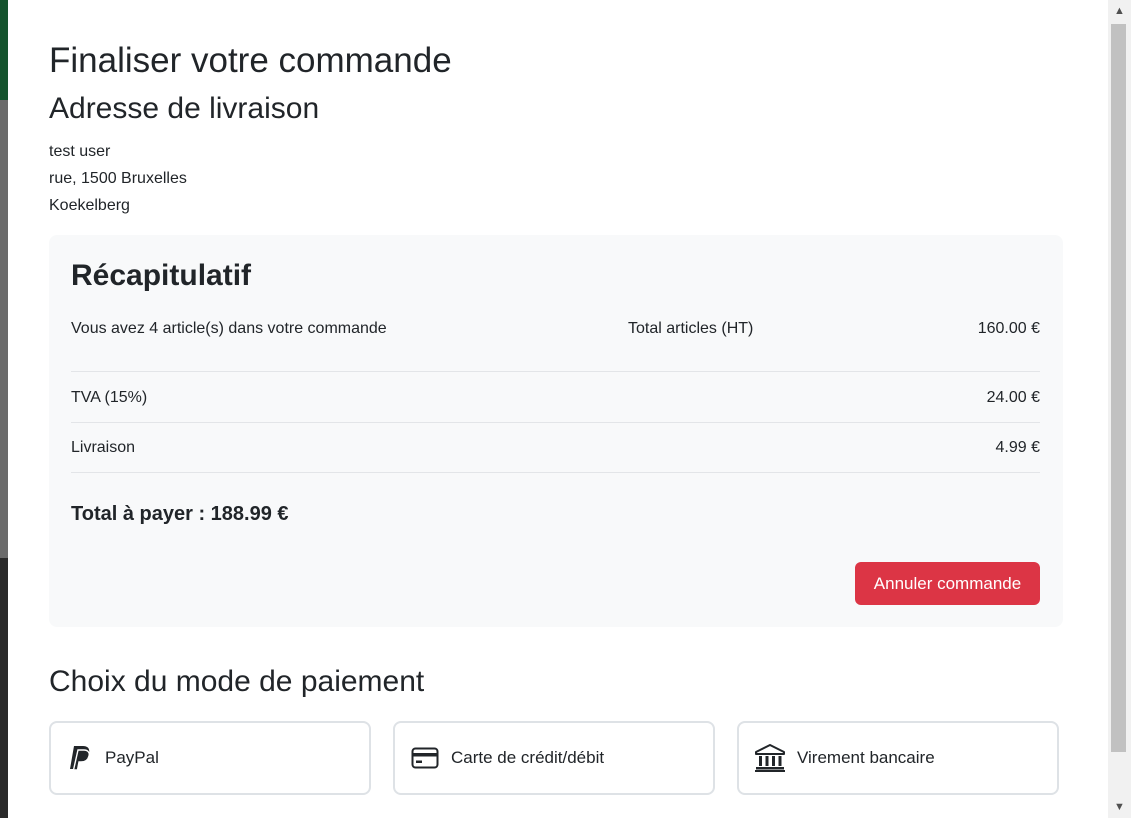 This screenshot has width=1131, height=818. Describe the element at coordinates (1008, 328) in the screenshot. I see `subtotal-value: 160.00 €` at that location.